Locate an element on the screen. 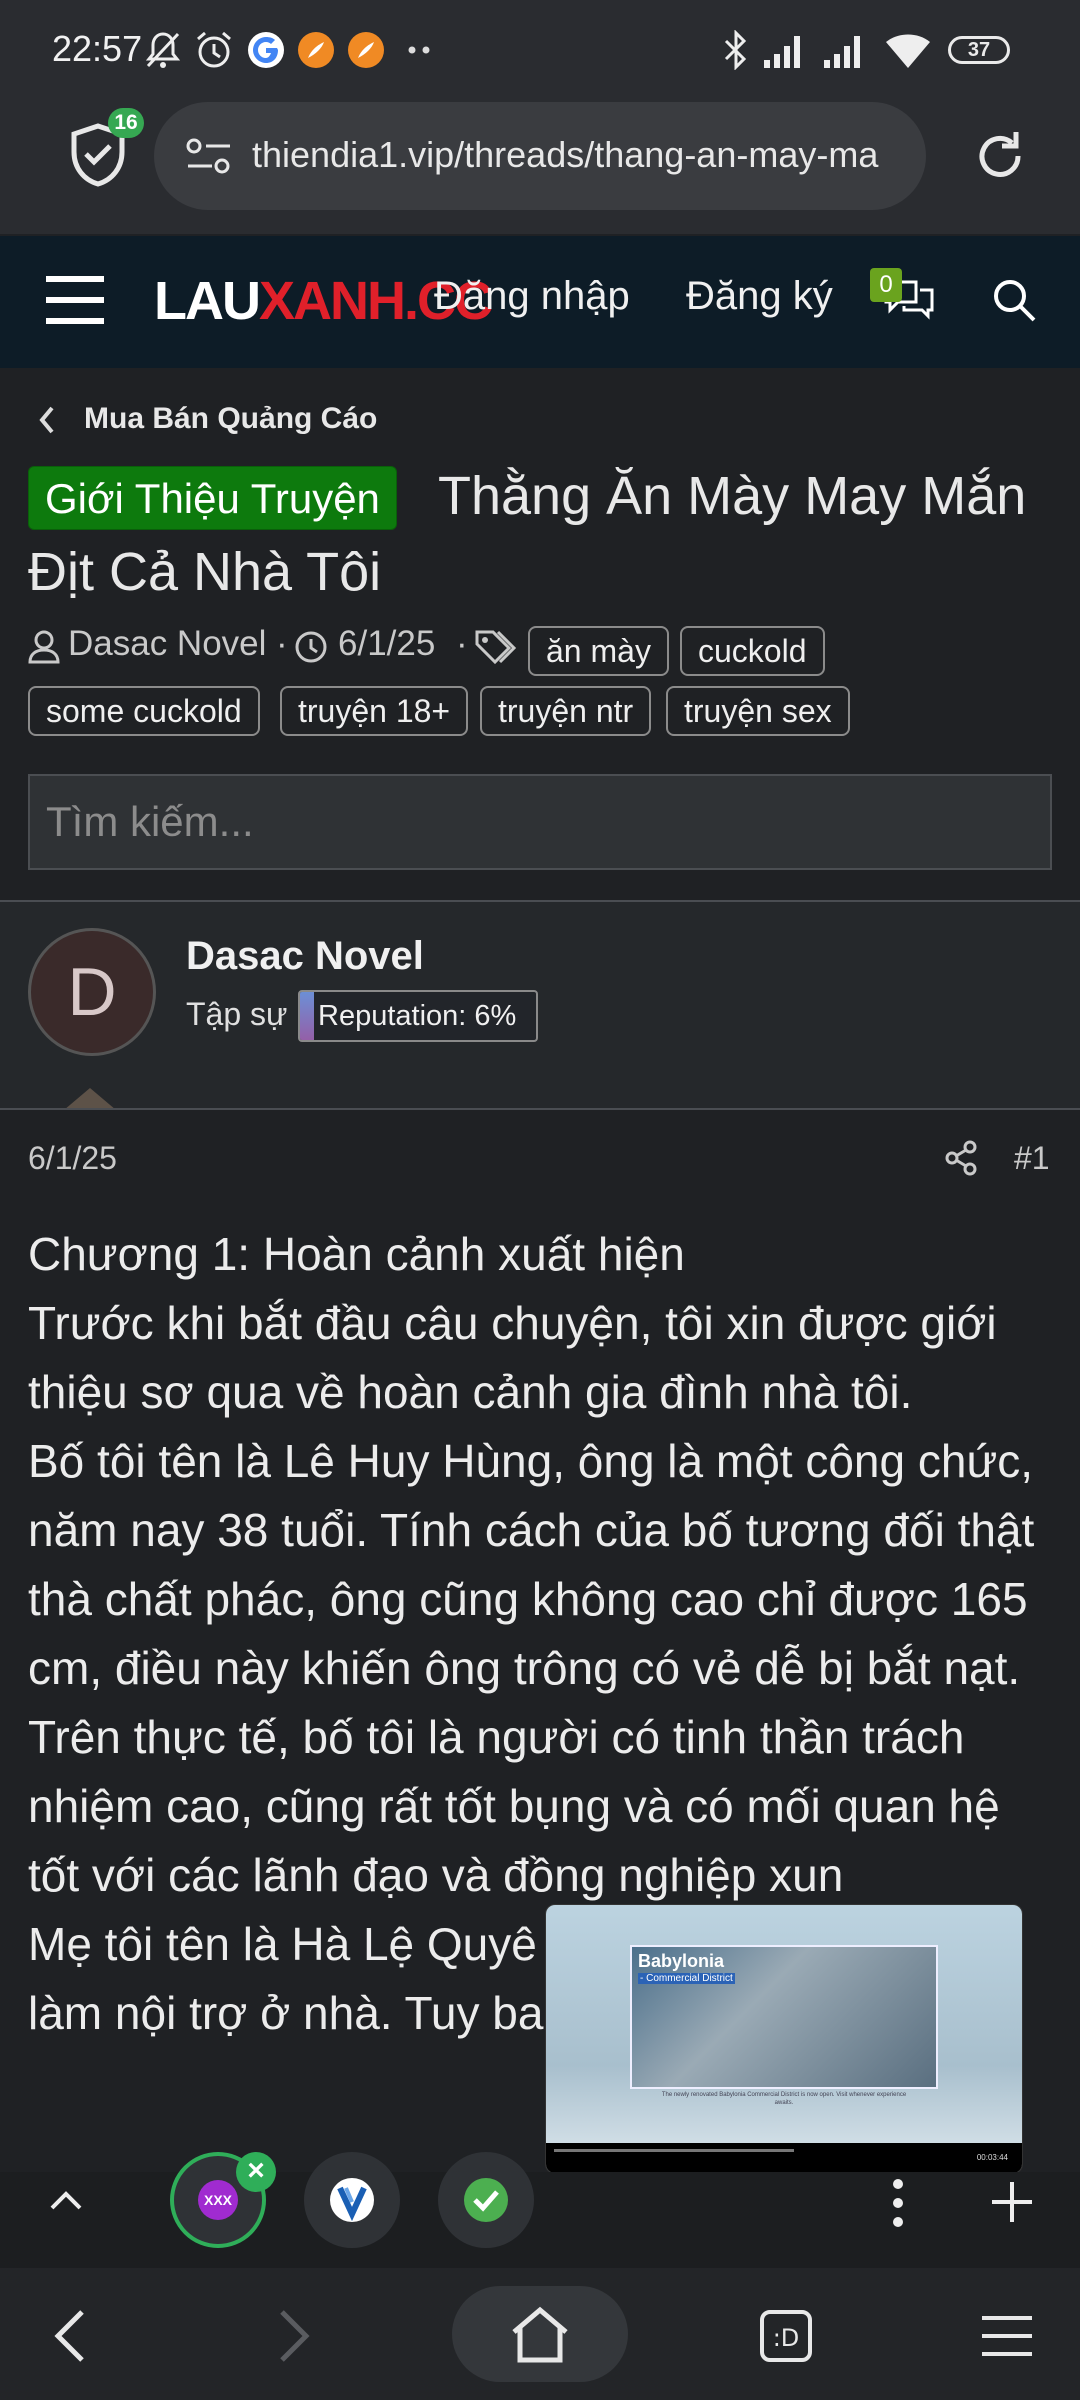 This screenshot has height=2400, width=1080. logo-text-white: LAU is located at coordinates (207, 301).